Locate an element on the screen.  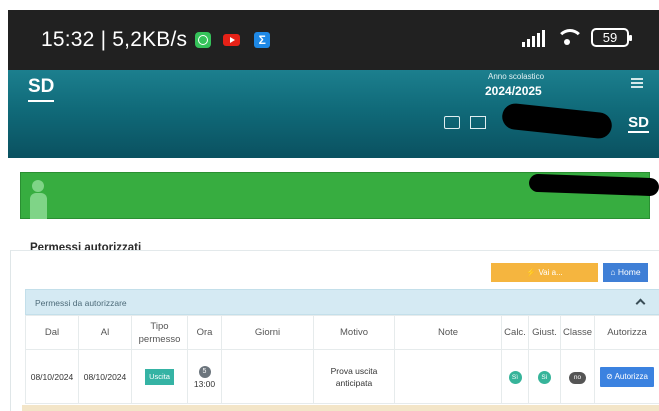
phone-status-bar: 15:32 | 5,2KB/s Σ 59 is located at coordinates (333, 40).